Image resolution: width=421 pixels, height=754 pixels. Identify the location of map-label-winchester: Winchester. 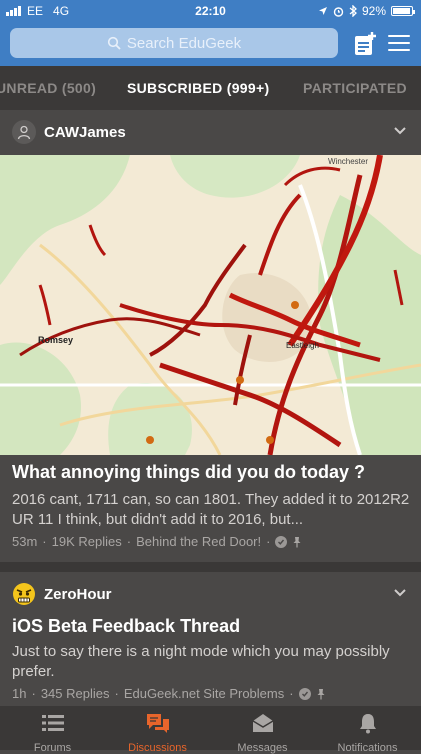
(348, 161).